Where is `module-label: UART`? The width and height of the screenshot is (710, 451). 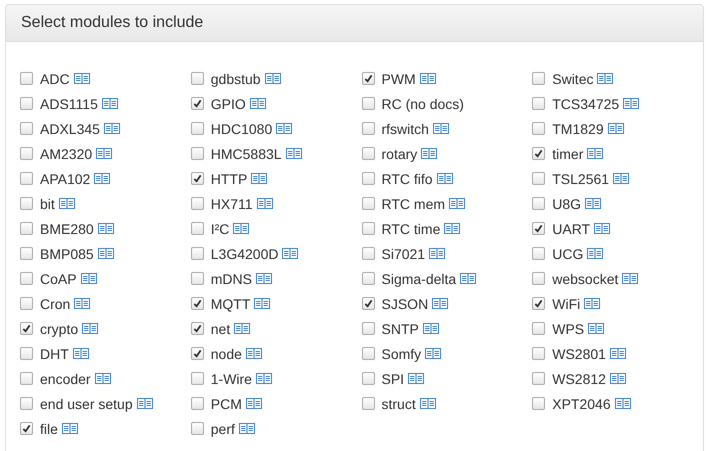 module-label: UART is located at coordinates (571, 228).